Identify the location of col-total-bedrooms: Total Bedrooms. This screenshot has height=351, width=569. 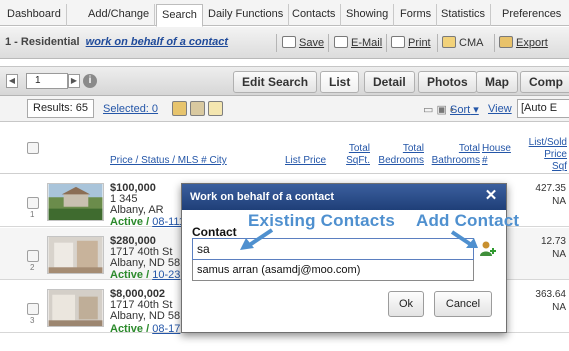
(400, 155).